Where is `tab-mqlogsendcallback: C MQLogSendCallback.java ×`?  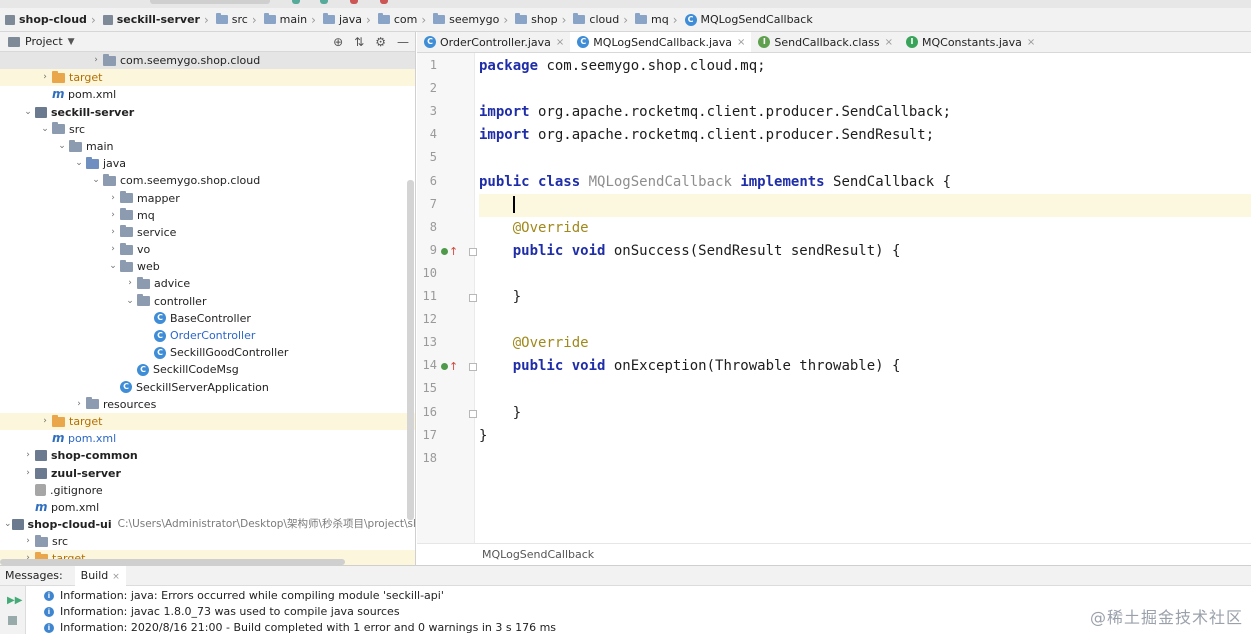
tab-mqlogsendcallback: C MQLogSendCallback.java × is located at coordinates (661, 42).